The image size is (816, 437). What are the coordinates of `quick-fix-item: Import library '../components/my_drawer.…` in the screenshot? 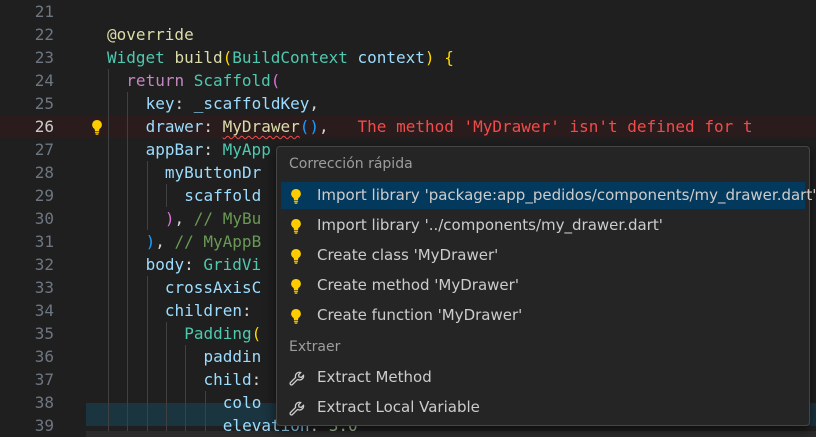 It's located at (543, 225).